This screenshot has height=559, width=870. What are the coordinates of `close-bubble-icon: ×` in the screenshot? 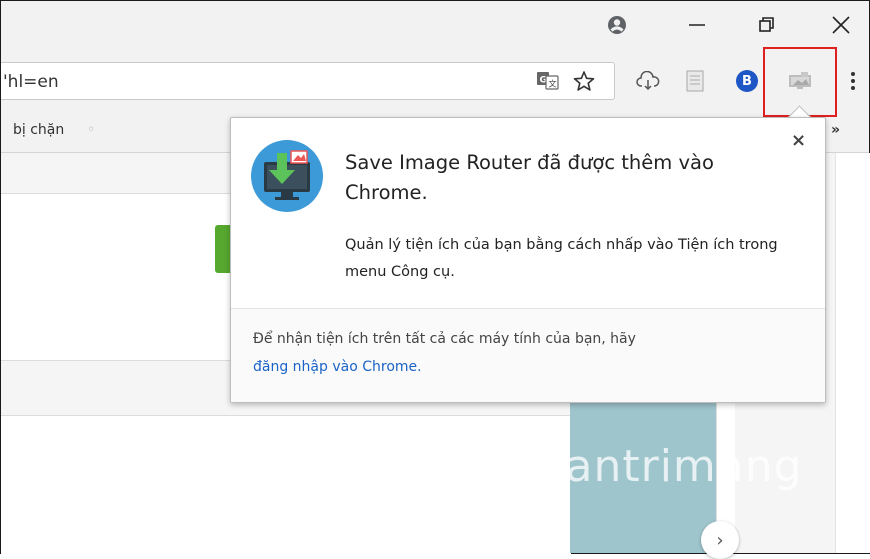 It's located at (798, 140).